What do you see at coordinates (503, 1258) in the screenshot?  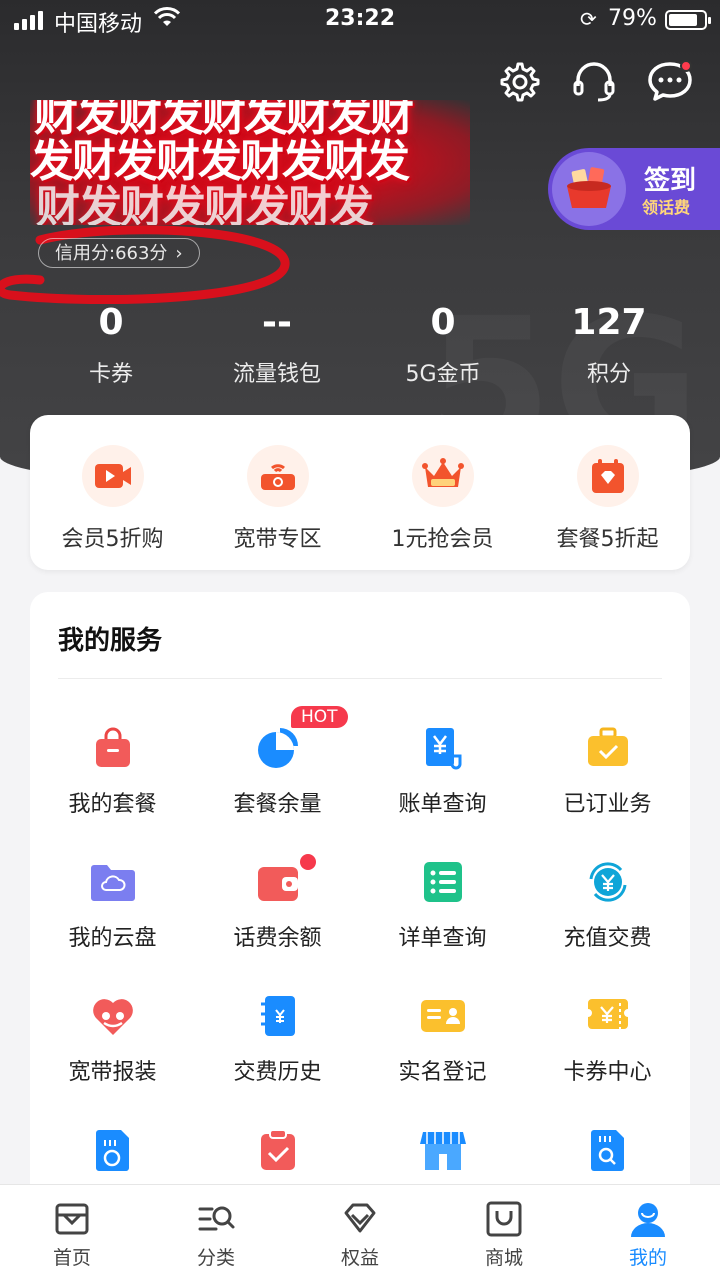 I see `tab-label: 商城` at bounding box center [503, 1258].